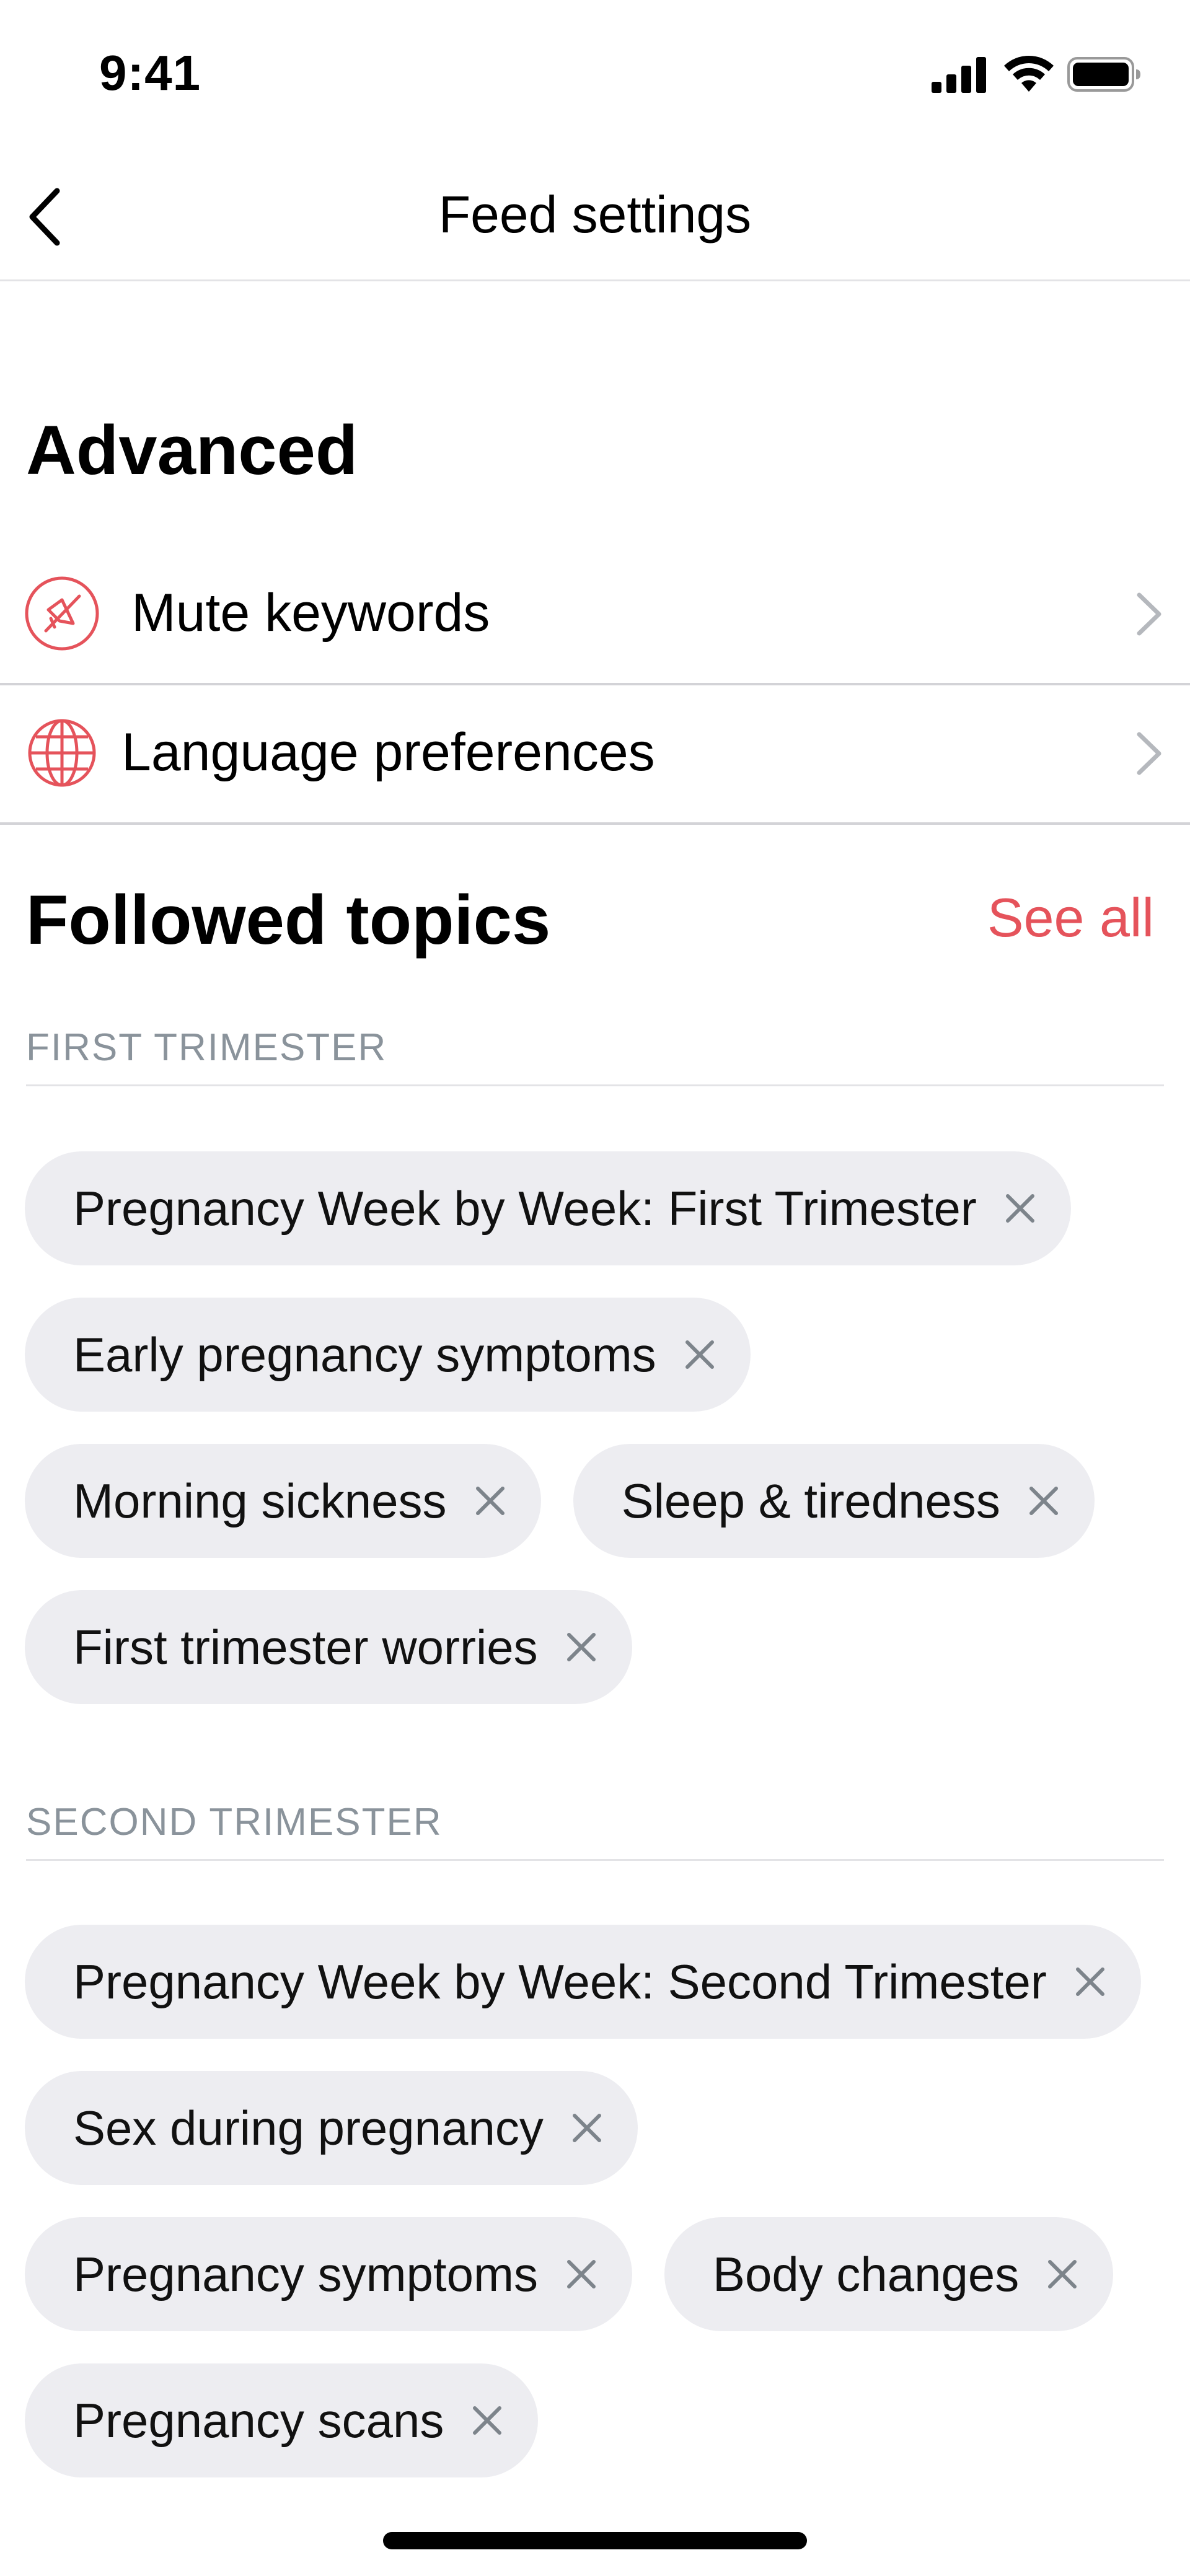 The width and height of the screenshot is (1190, 2576). I want to click on topic-chip: Body changes, so click(889, 2274).